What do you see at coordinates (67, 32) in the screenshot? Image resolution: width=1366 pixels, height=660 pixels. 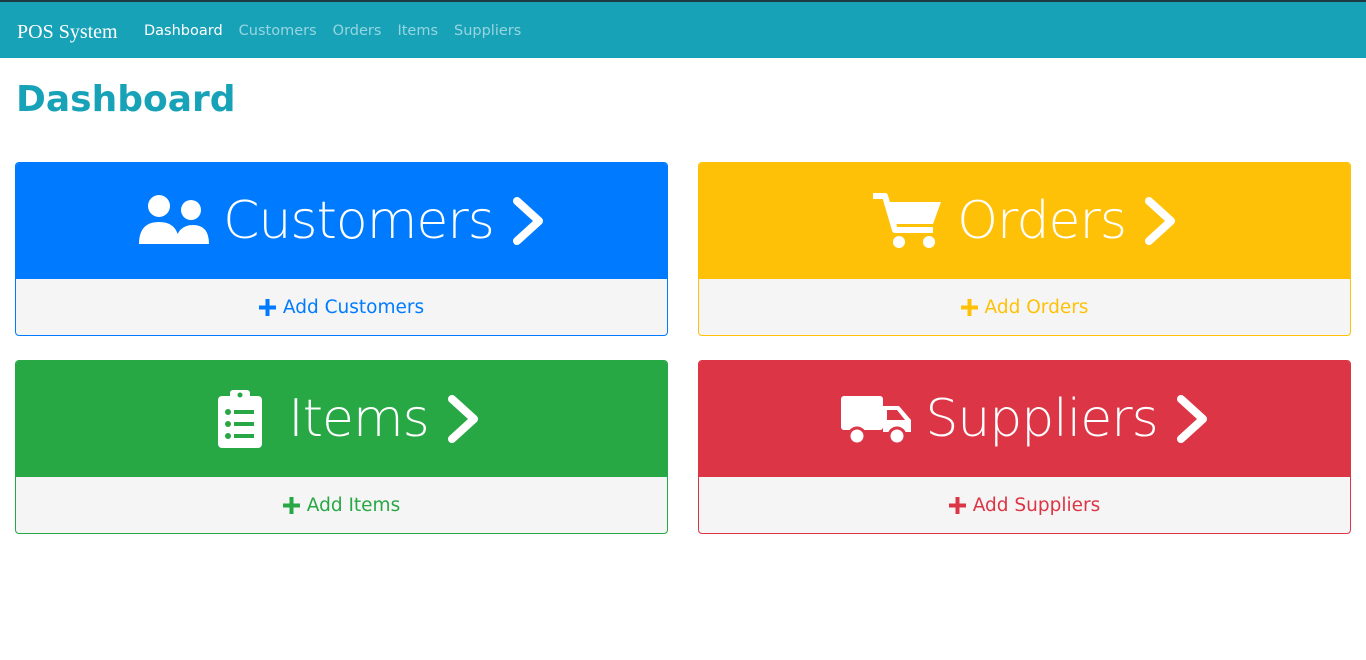 I see `navbar-brand: POS System` at bounding box center [67, 32].